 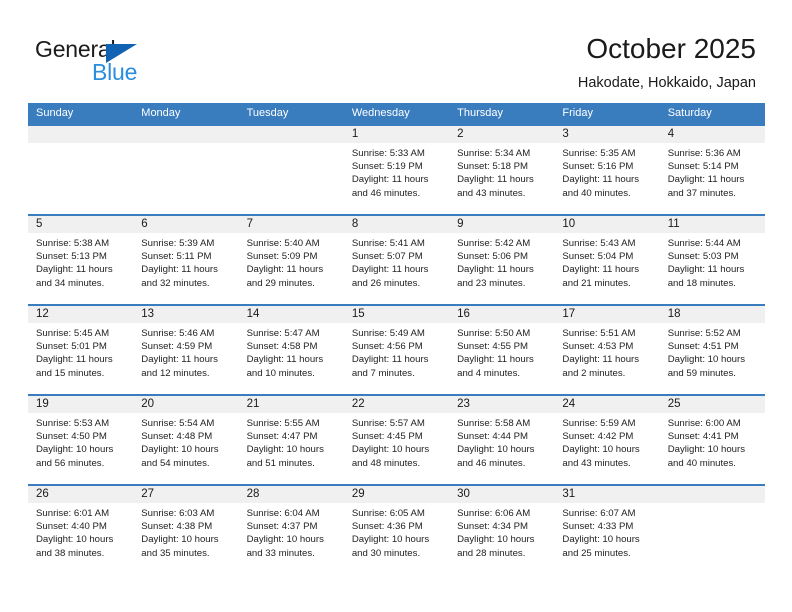 What do you see at coordinates (285, 276) in the screenshot?
I see `daylight-text: Daylight: 11 hours and 29 minutes.` at bounding box center [285, 276].